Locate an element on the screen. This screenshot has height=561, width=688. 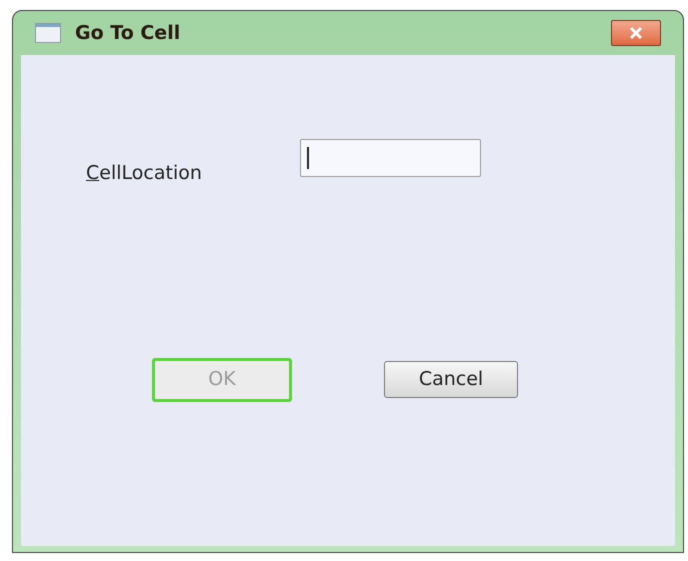
dialog-button: Cancel is located at coordinates (451, 379).